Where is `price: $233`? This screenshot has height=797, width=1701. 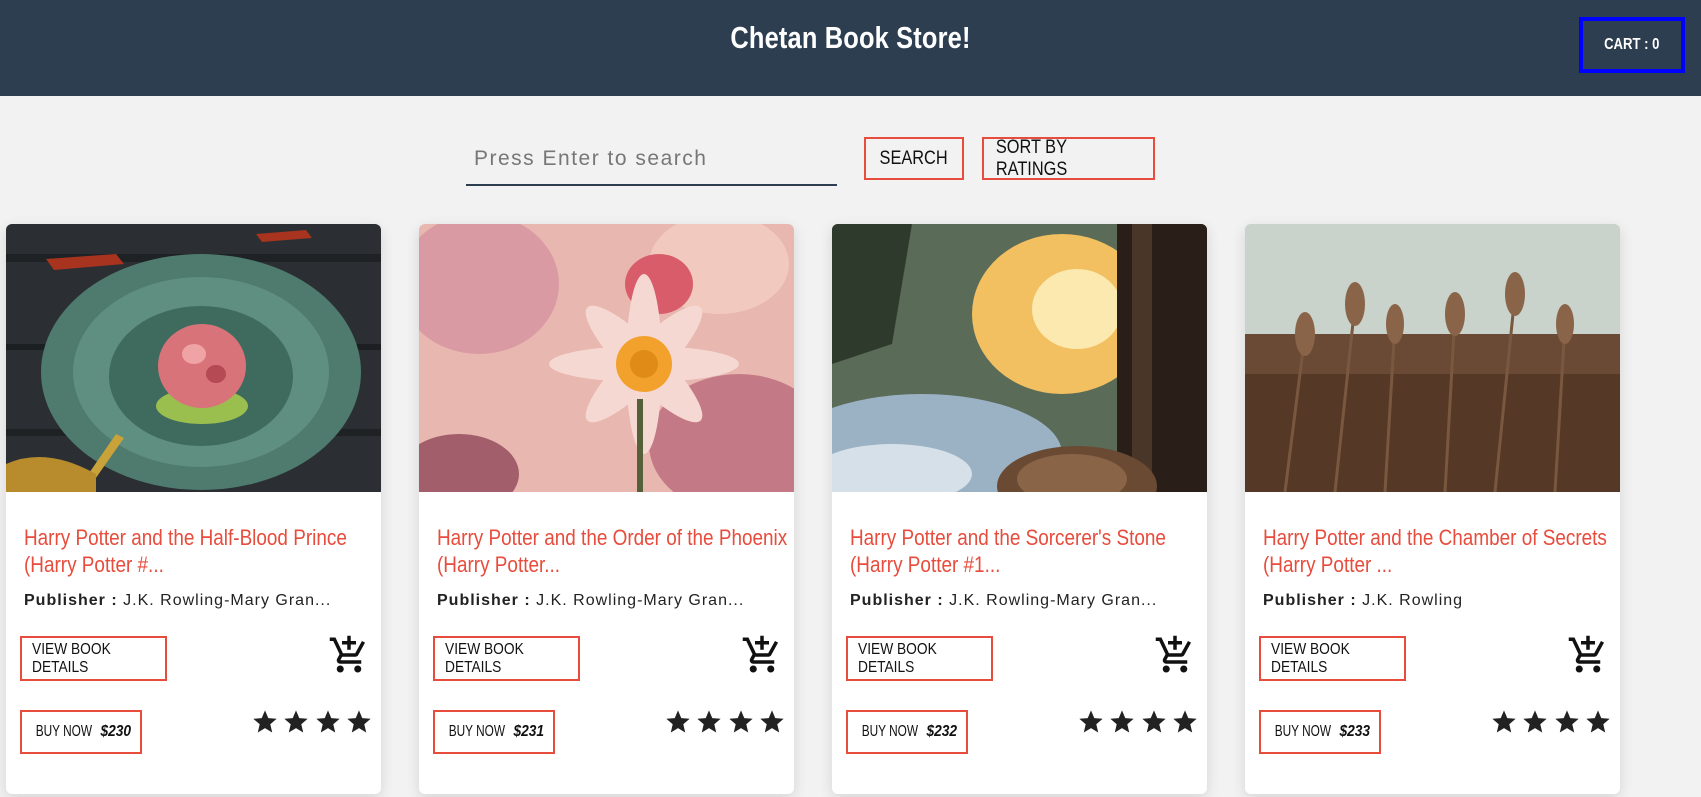
price: $233 is located at coordinates (1354, 731).